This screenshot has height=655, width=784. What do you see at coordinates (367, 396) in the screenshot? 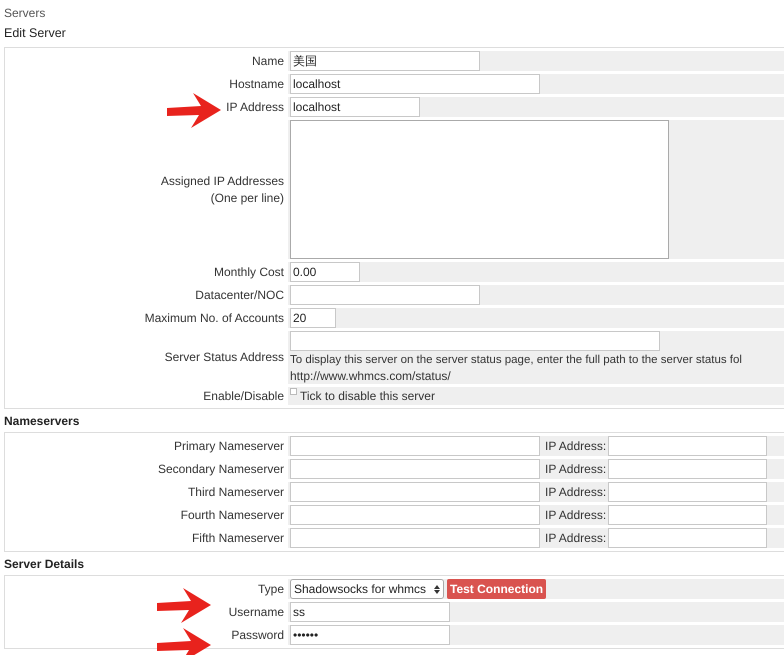
I see `checkbox-label: Tick to disable this server` at bounding box center [367, 396].